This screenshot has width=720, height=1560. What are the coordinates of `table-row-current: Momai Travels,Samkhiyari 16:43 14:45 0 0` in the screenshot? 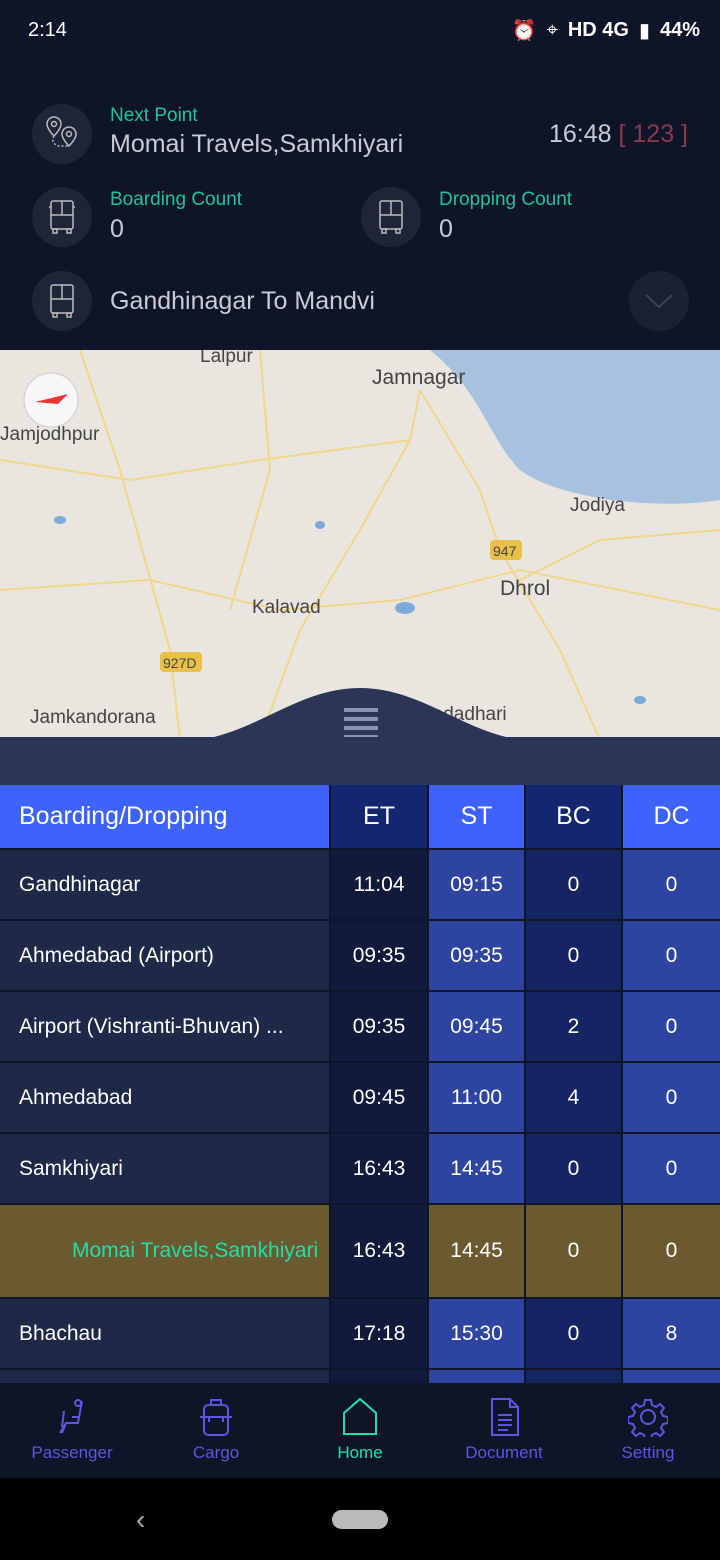 It's located at (360, 1252).